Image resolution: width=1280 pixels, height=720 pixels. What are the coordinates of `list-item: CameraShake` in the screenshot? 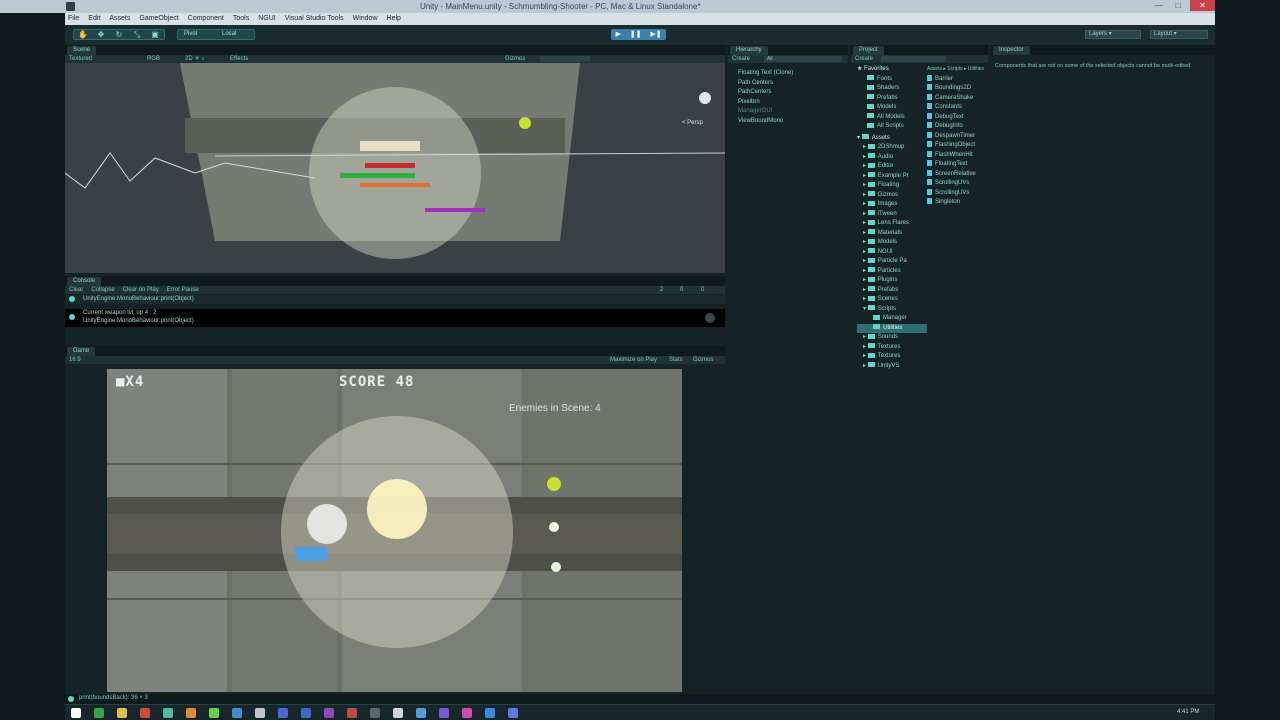 It's located at (957, 98).